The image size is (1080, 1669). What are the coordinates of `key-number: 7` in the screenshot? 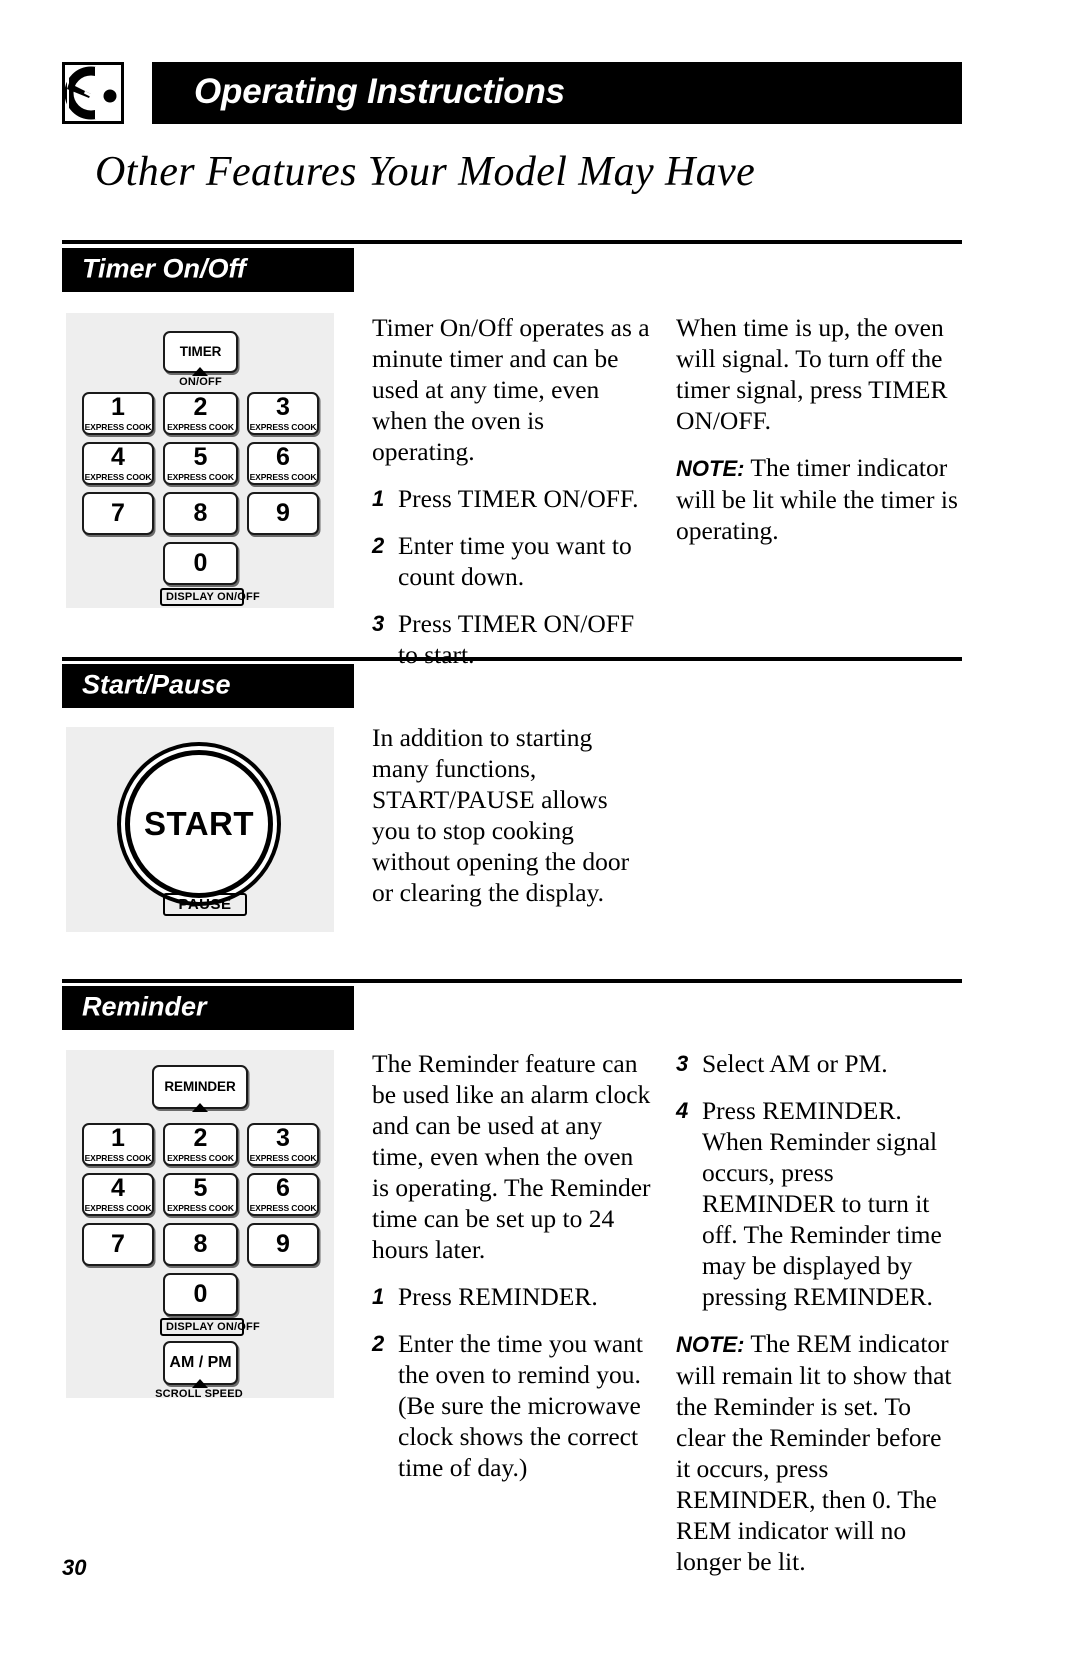 It's located at (118, 513).